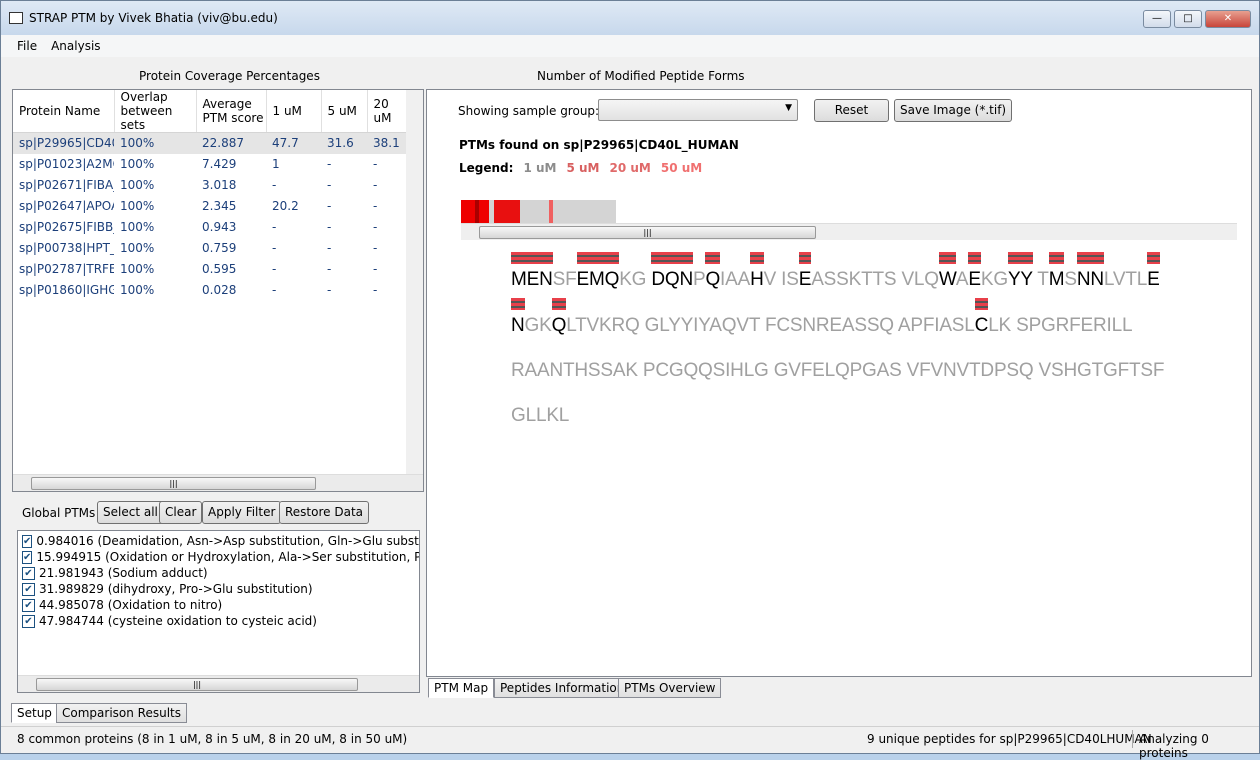 Image resolution: width=1260 pixels, height=760 pixels. Describe the element at coordinates (875, 279) in the screenshot. I see `residues: ASSKTTS VLQ` at that location.